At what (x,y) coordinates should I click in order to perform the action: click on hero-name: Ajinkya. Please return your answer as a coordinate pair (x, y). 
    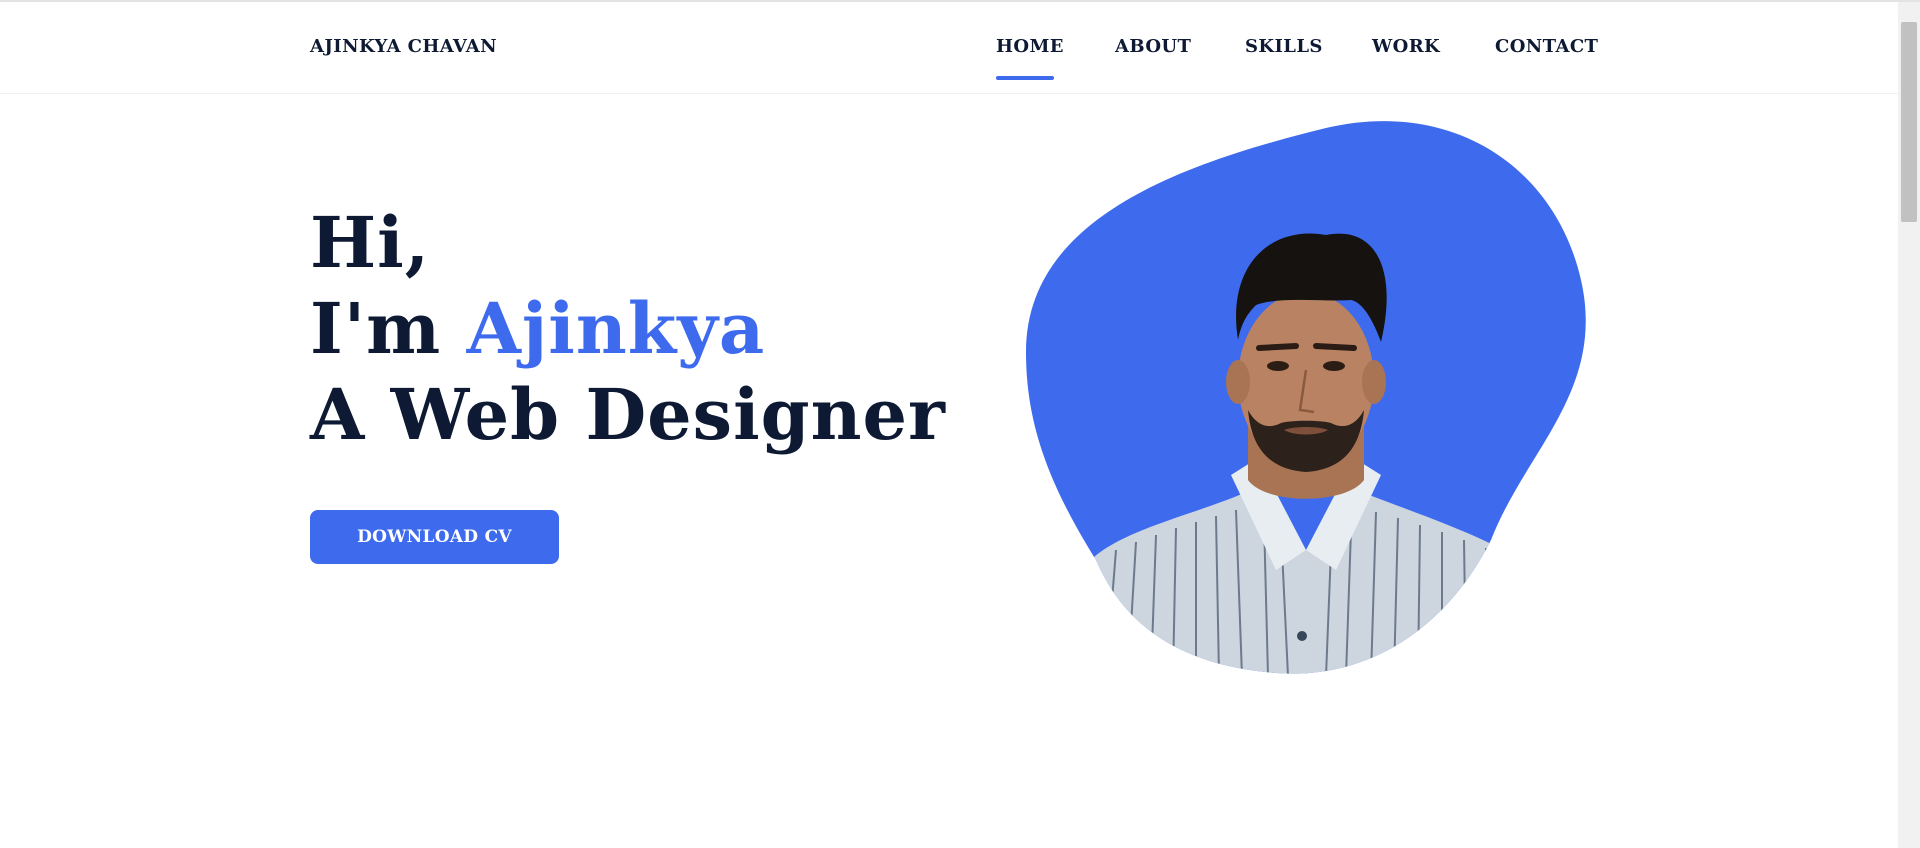
    Looking at the image, I should click on (616, 328).